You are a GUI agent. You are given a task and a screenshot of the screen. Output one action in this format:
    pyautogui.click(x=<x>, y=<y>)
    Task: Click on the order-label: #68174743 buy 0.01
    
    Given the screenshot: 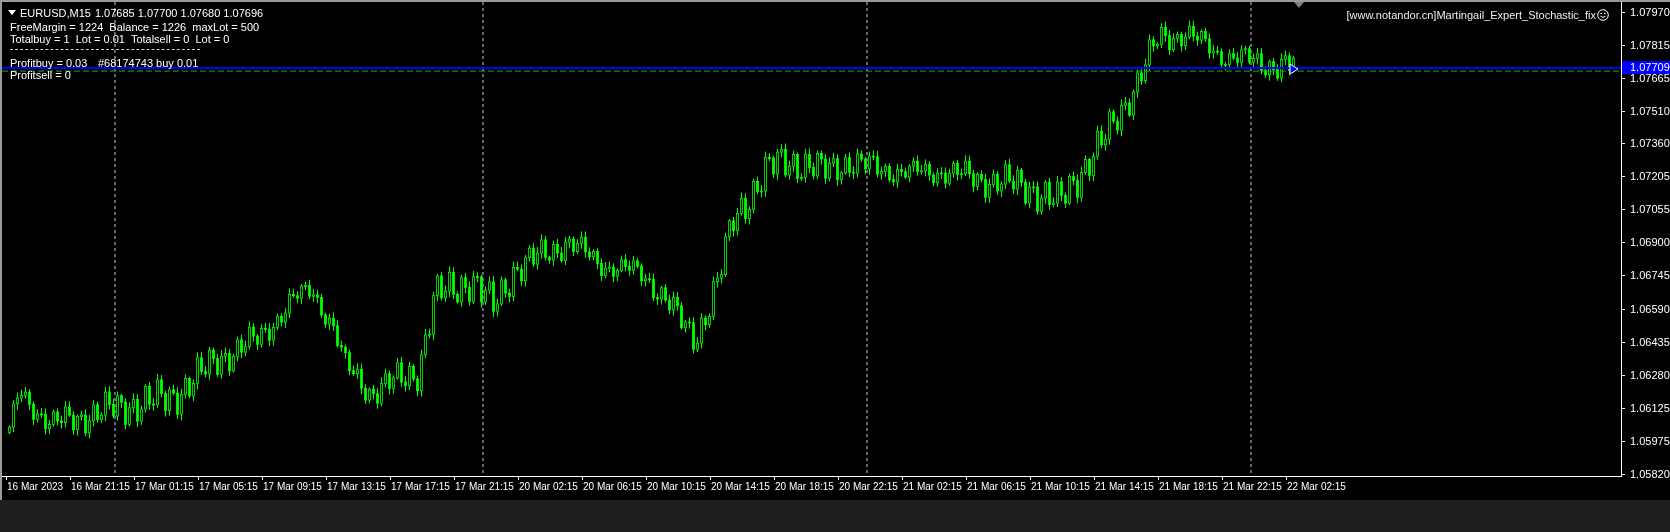 What is the action you would take?
    pyautogui.click(x=148, y=63)
    